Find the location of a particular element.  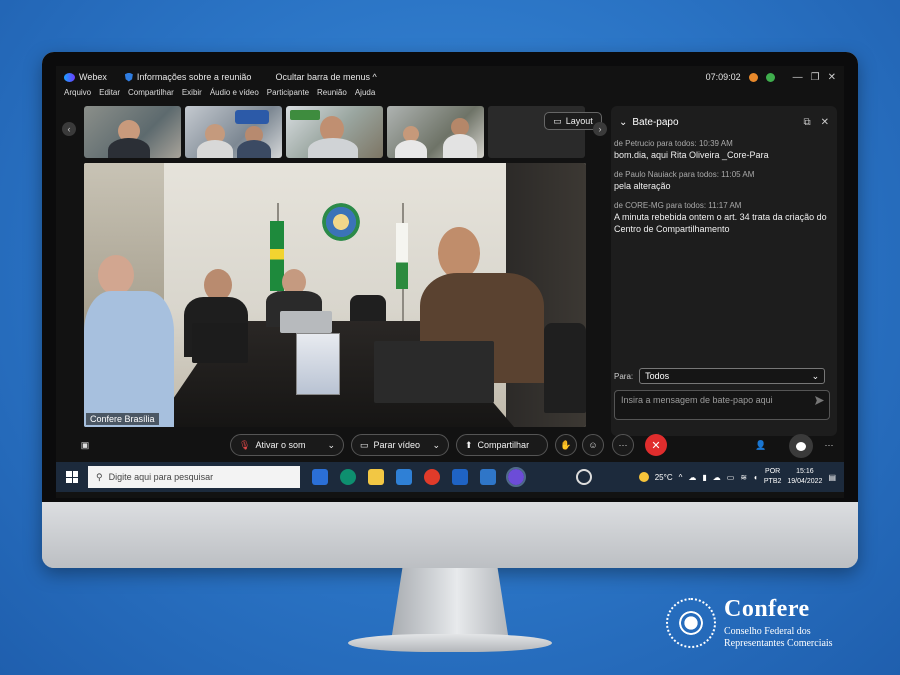

more-options-icon: ··· is located at coordinates (623, 445).